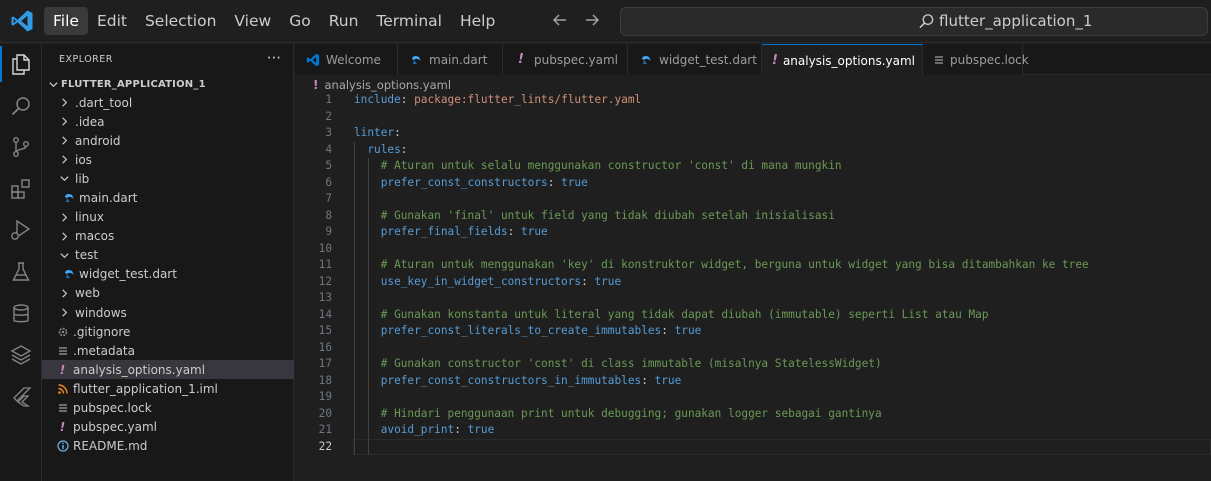 This screenshot has width=1211, height=481. What do you see at coordinates (168, 140) in the screenshot?
I see `tree-item: android` at bounding box center [168, 140].